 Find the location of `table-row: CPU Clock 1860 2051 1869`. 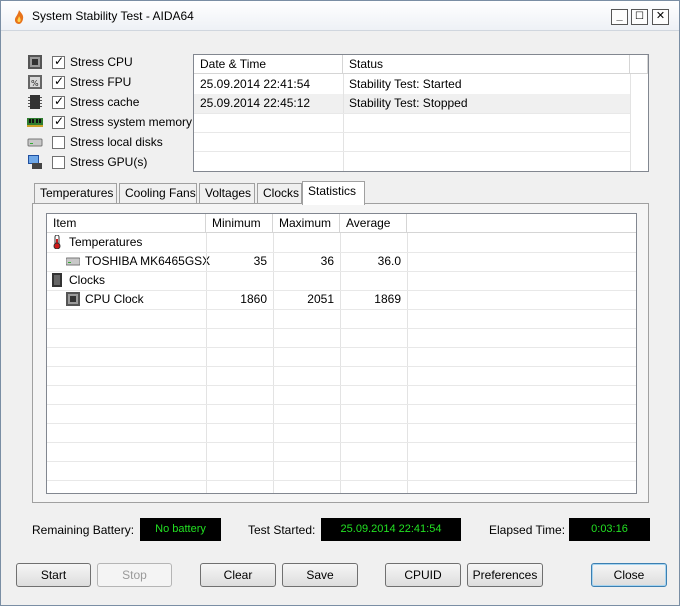

table-row: CPU Clock 1860 2051 1869 is located at coordinates (341, 299).